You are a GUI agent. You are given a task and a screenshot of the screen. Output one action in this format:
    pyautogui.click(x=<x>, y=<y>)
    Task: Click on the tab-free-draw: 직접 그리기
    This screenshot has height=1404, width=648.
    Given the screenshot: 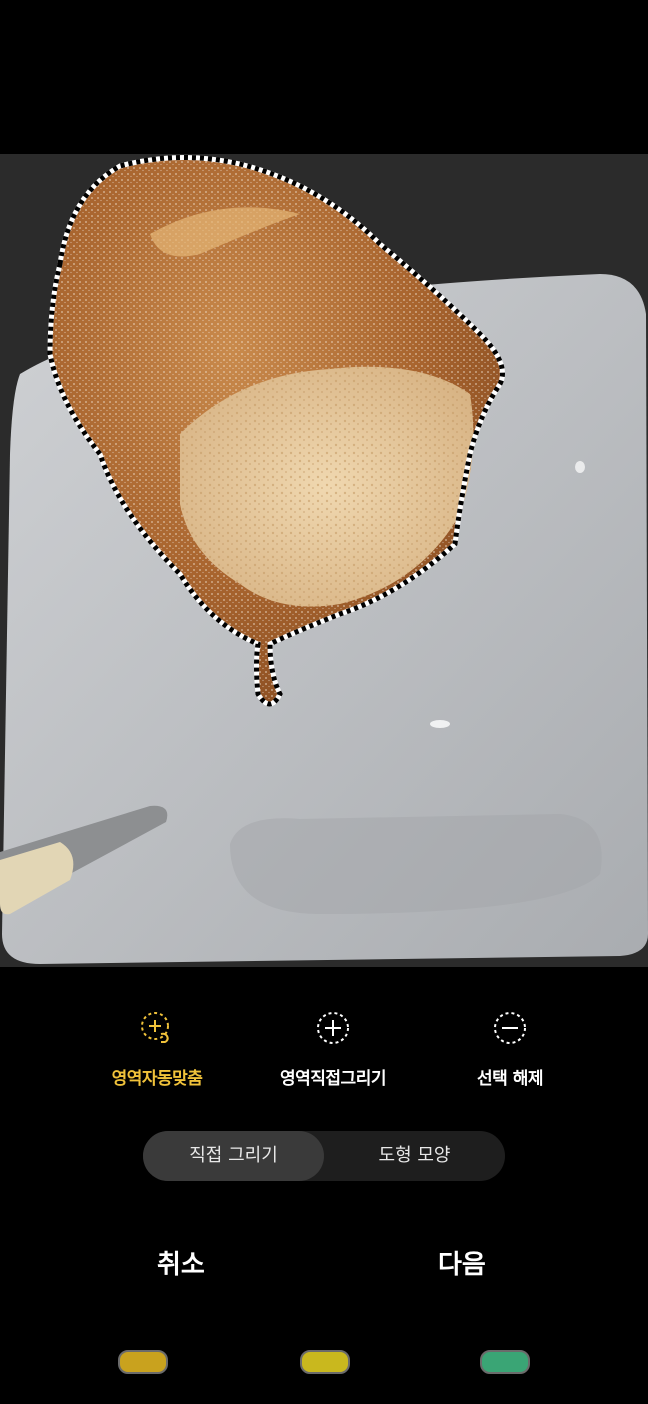 What is the action you would take?
    pyautogui.click(x=233, y=1156)
    